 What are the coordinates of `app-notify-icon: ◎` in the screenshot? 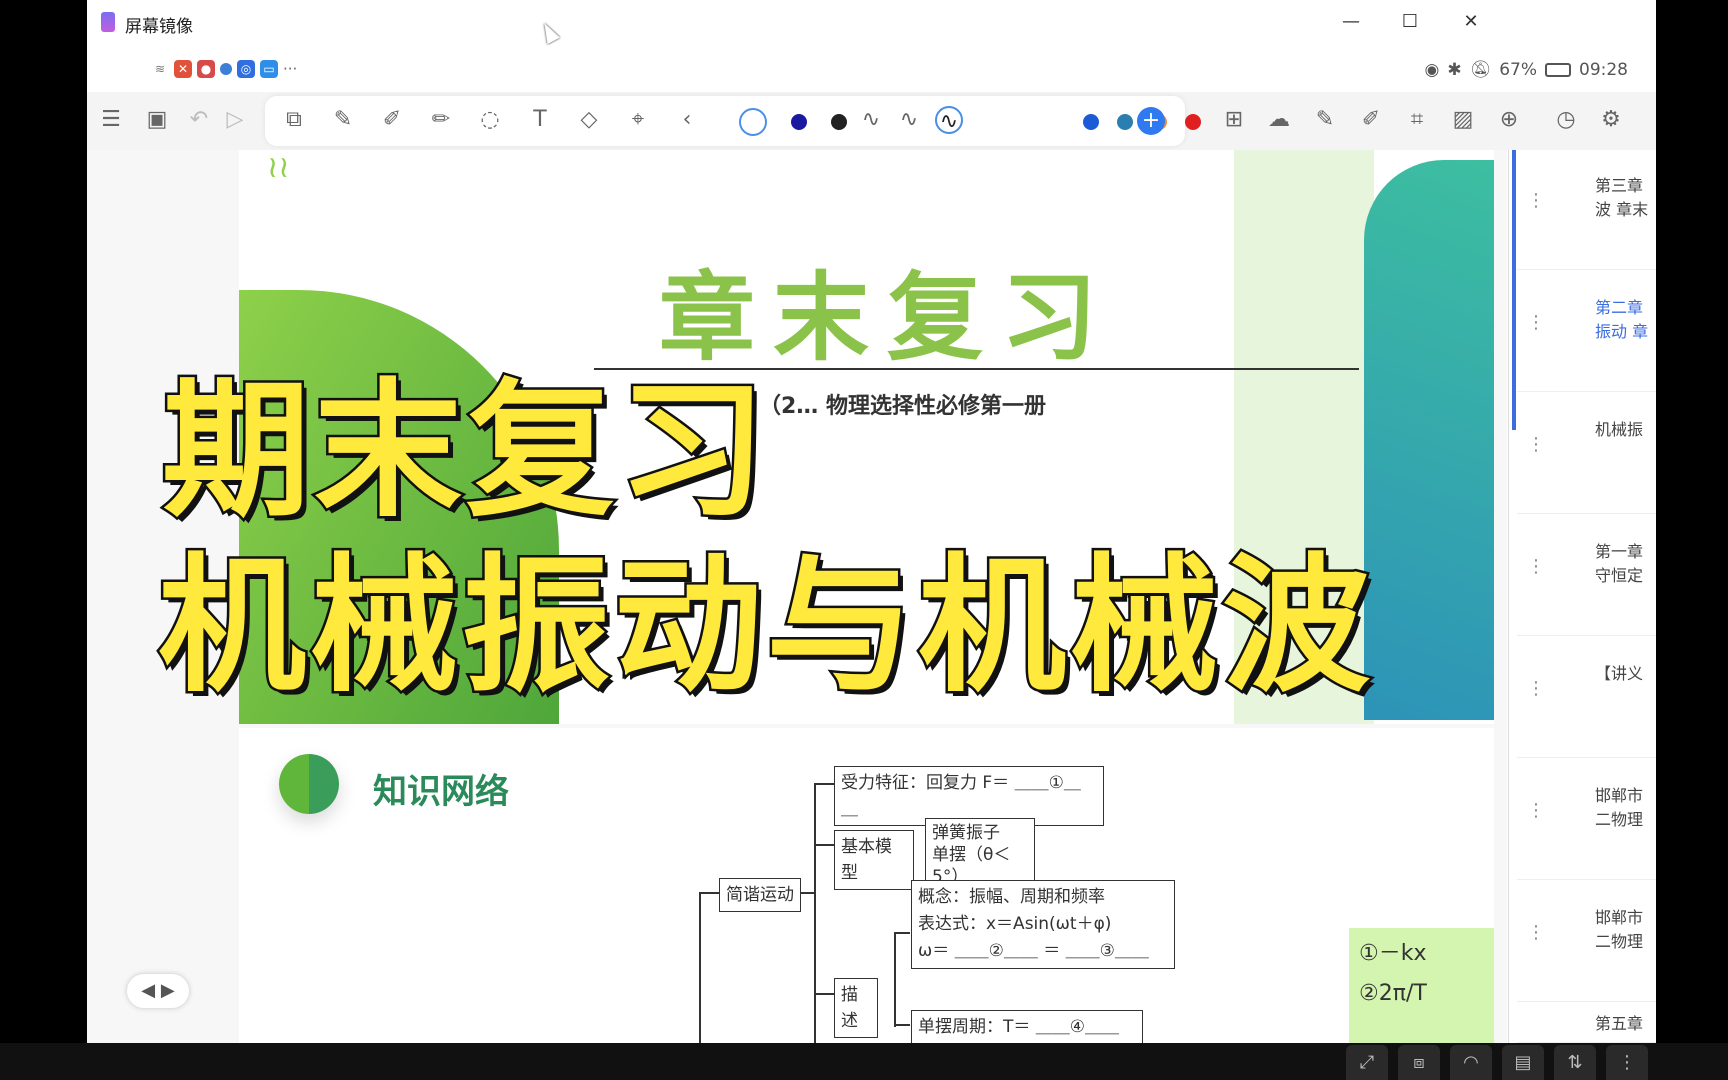 It's located at (246, 69).